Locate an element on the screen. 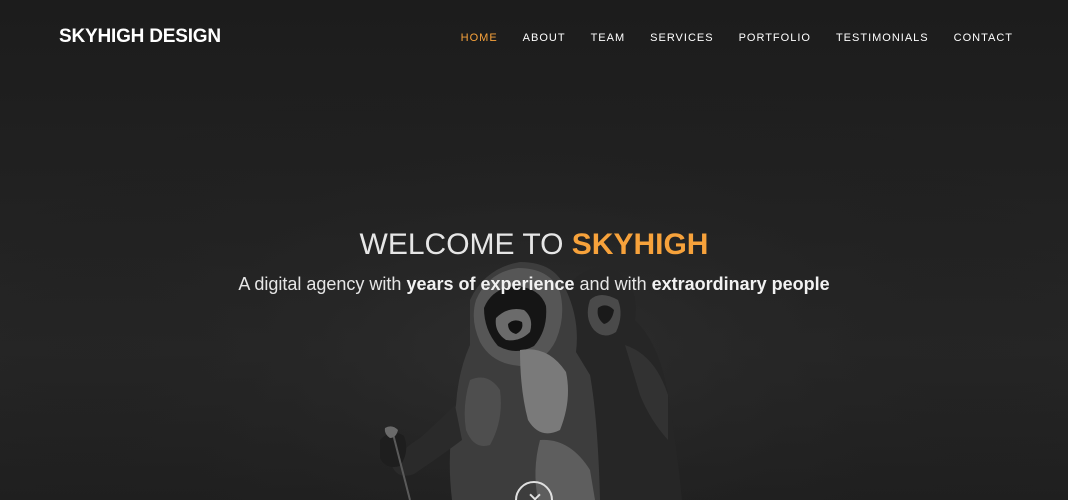  nav-item-testimonials: TESTIMONIALS is located at coordinates (882, 38).